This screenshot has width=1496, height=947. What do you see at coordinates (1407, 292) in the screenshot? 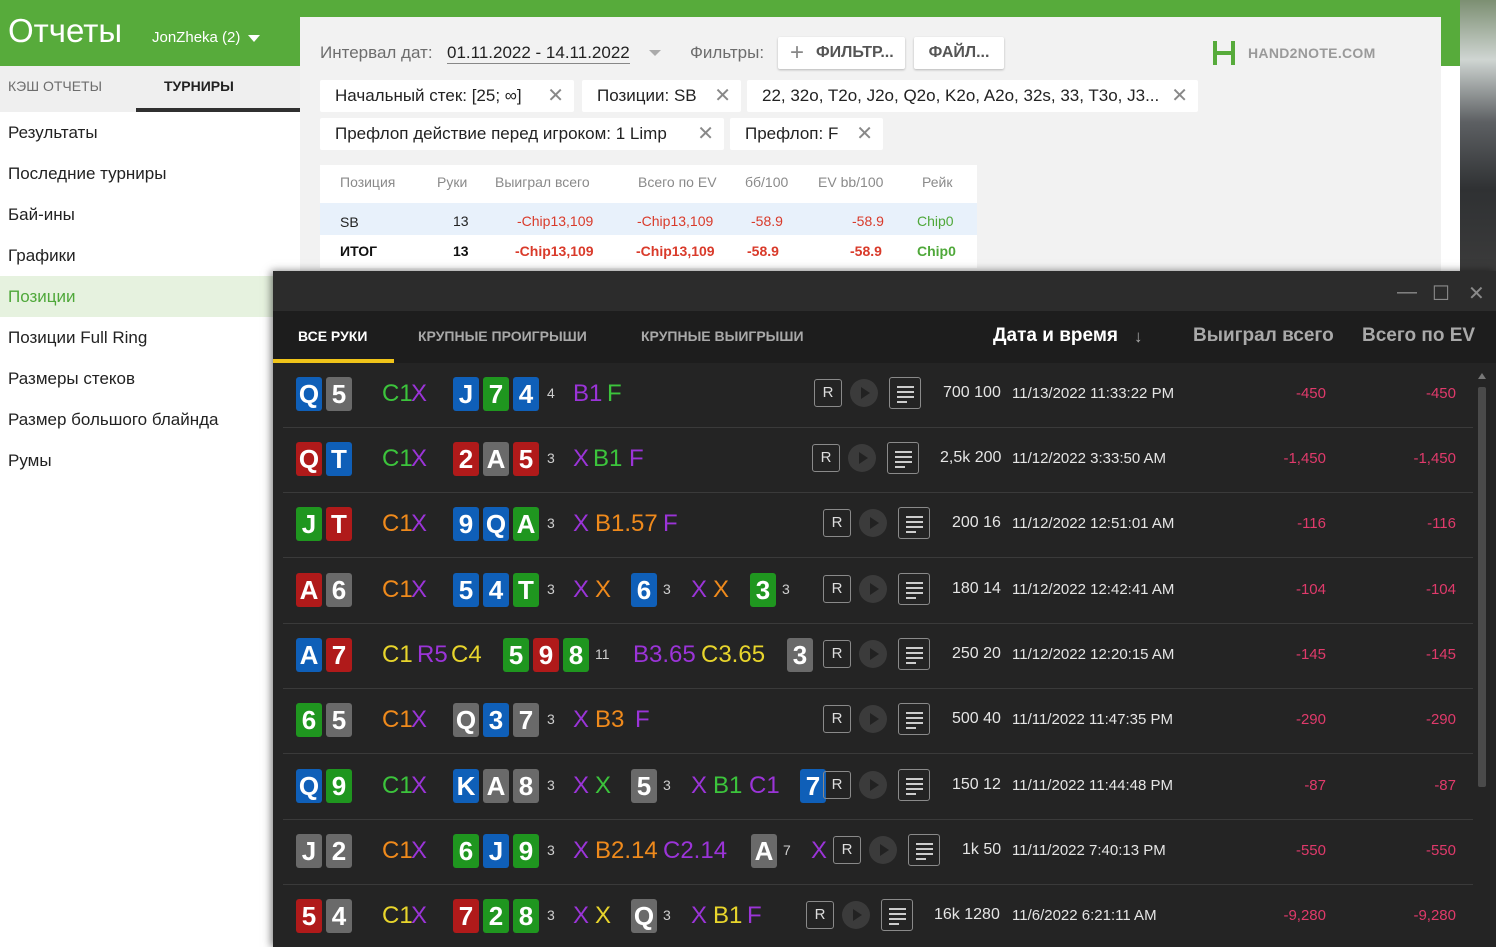
I see `minimize-icon: —` at bounding box center [1407, 292].